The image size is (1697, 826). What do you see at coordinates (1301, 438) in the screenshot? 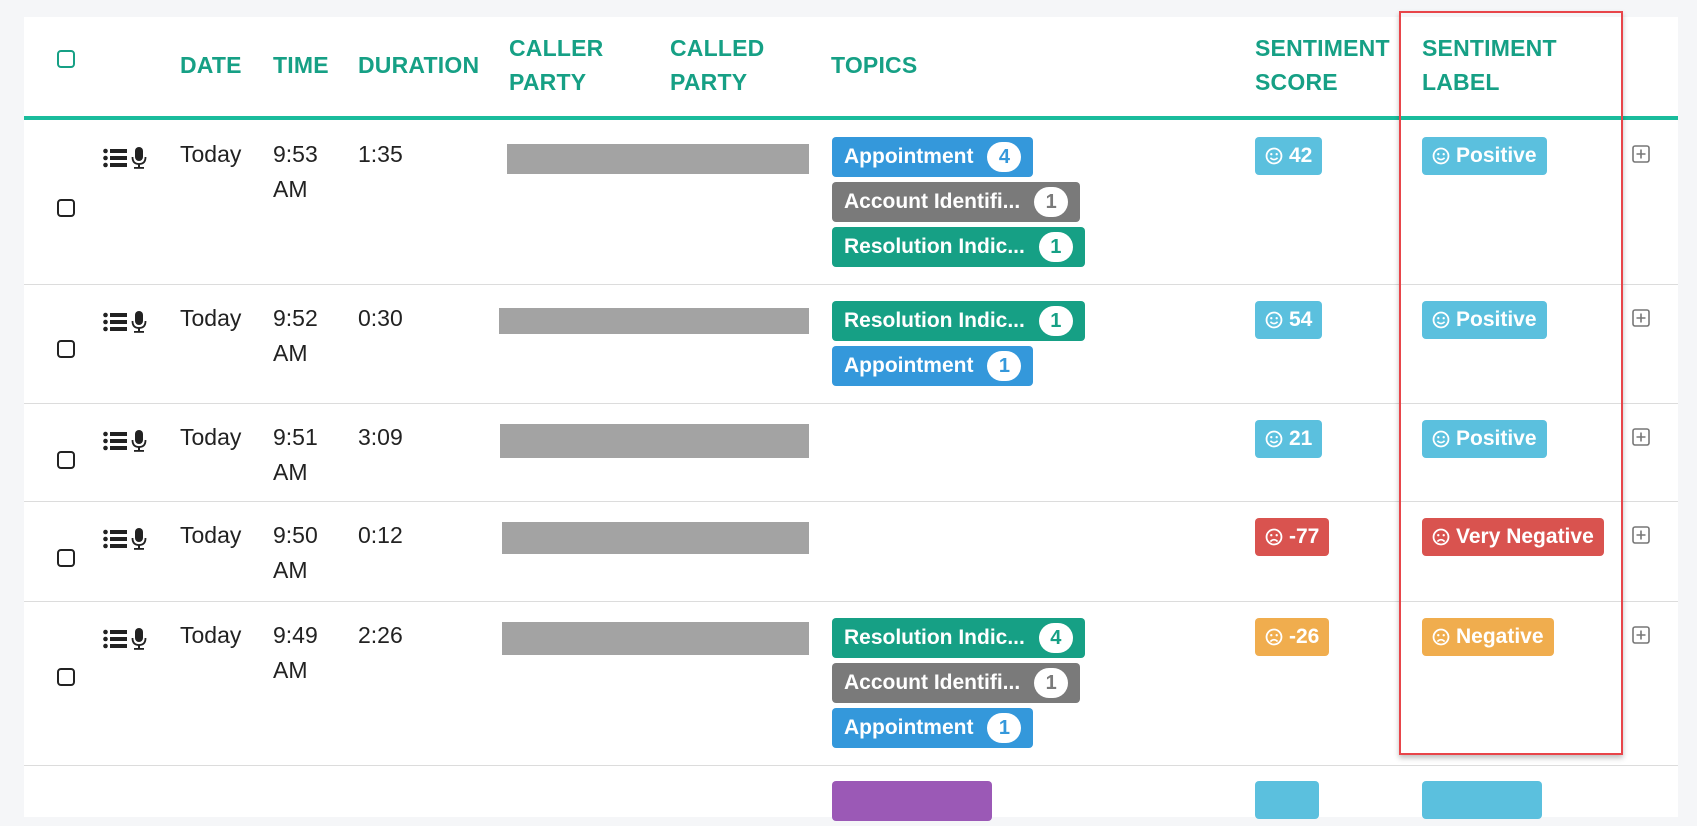
I see `sentiment-score-value: 21` at bounding box center [1301, 438].